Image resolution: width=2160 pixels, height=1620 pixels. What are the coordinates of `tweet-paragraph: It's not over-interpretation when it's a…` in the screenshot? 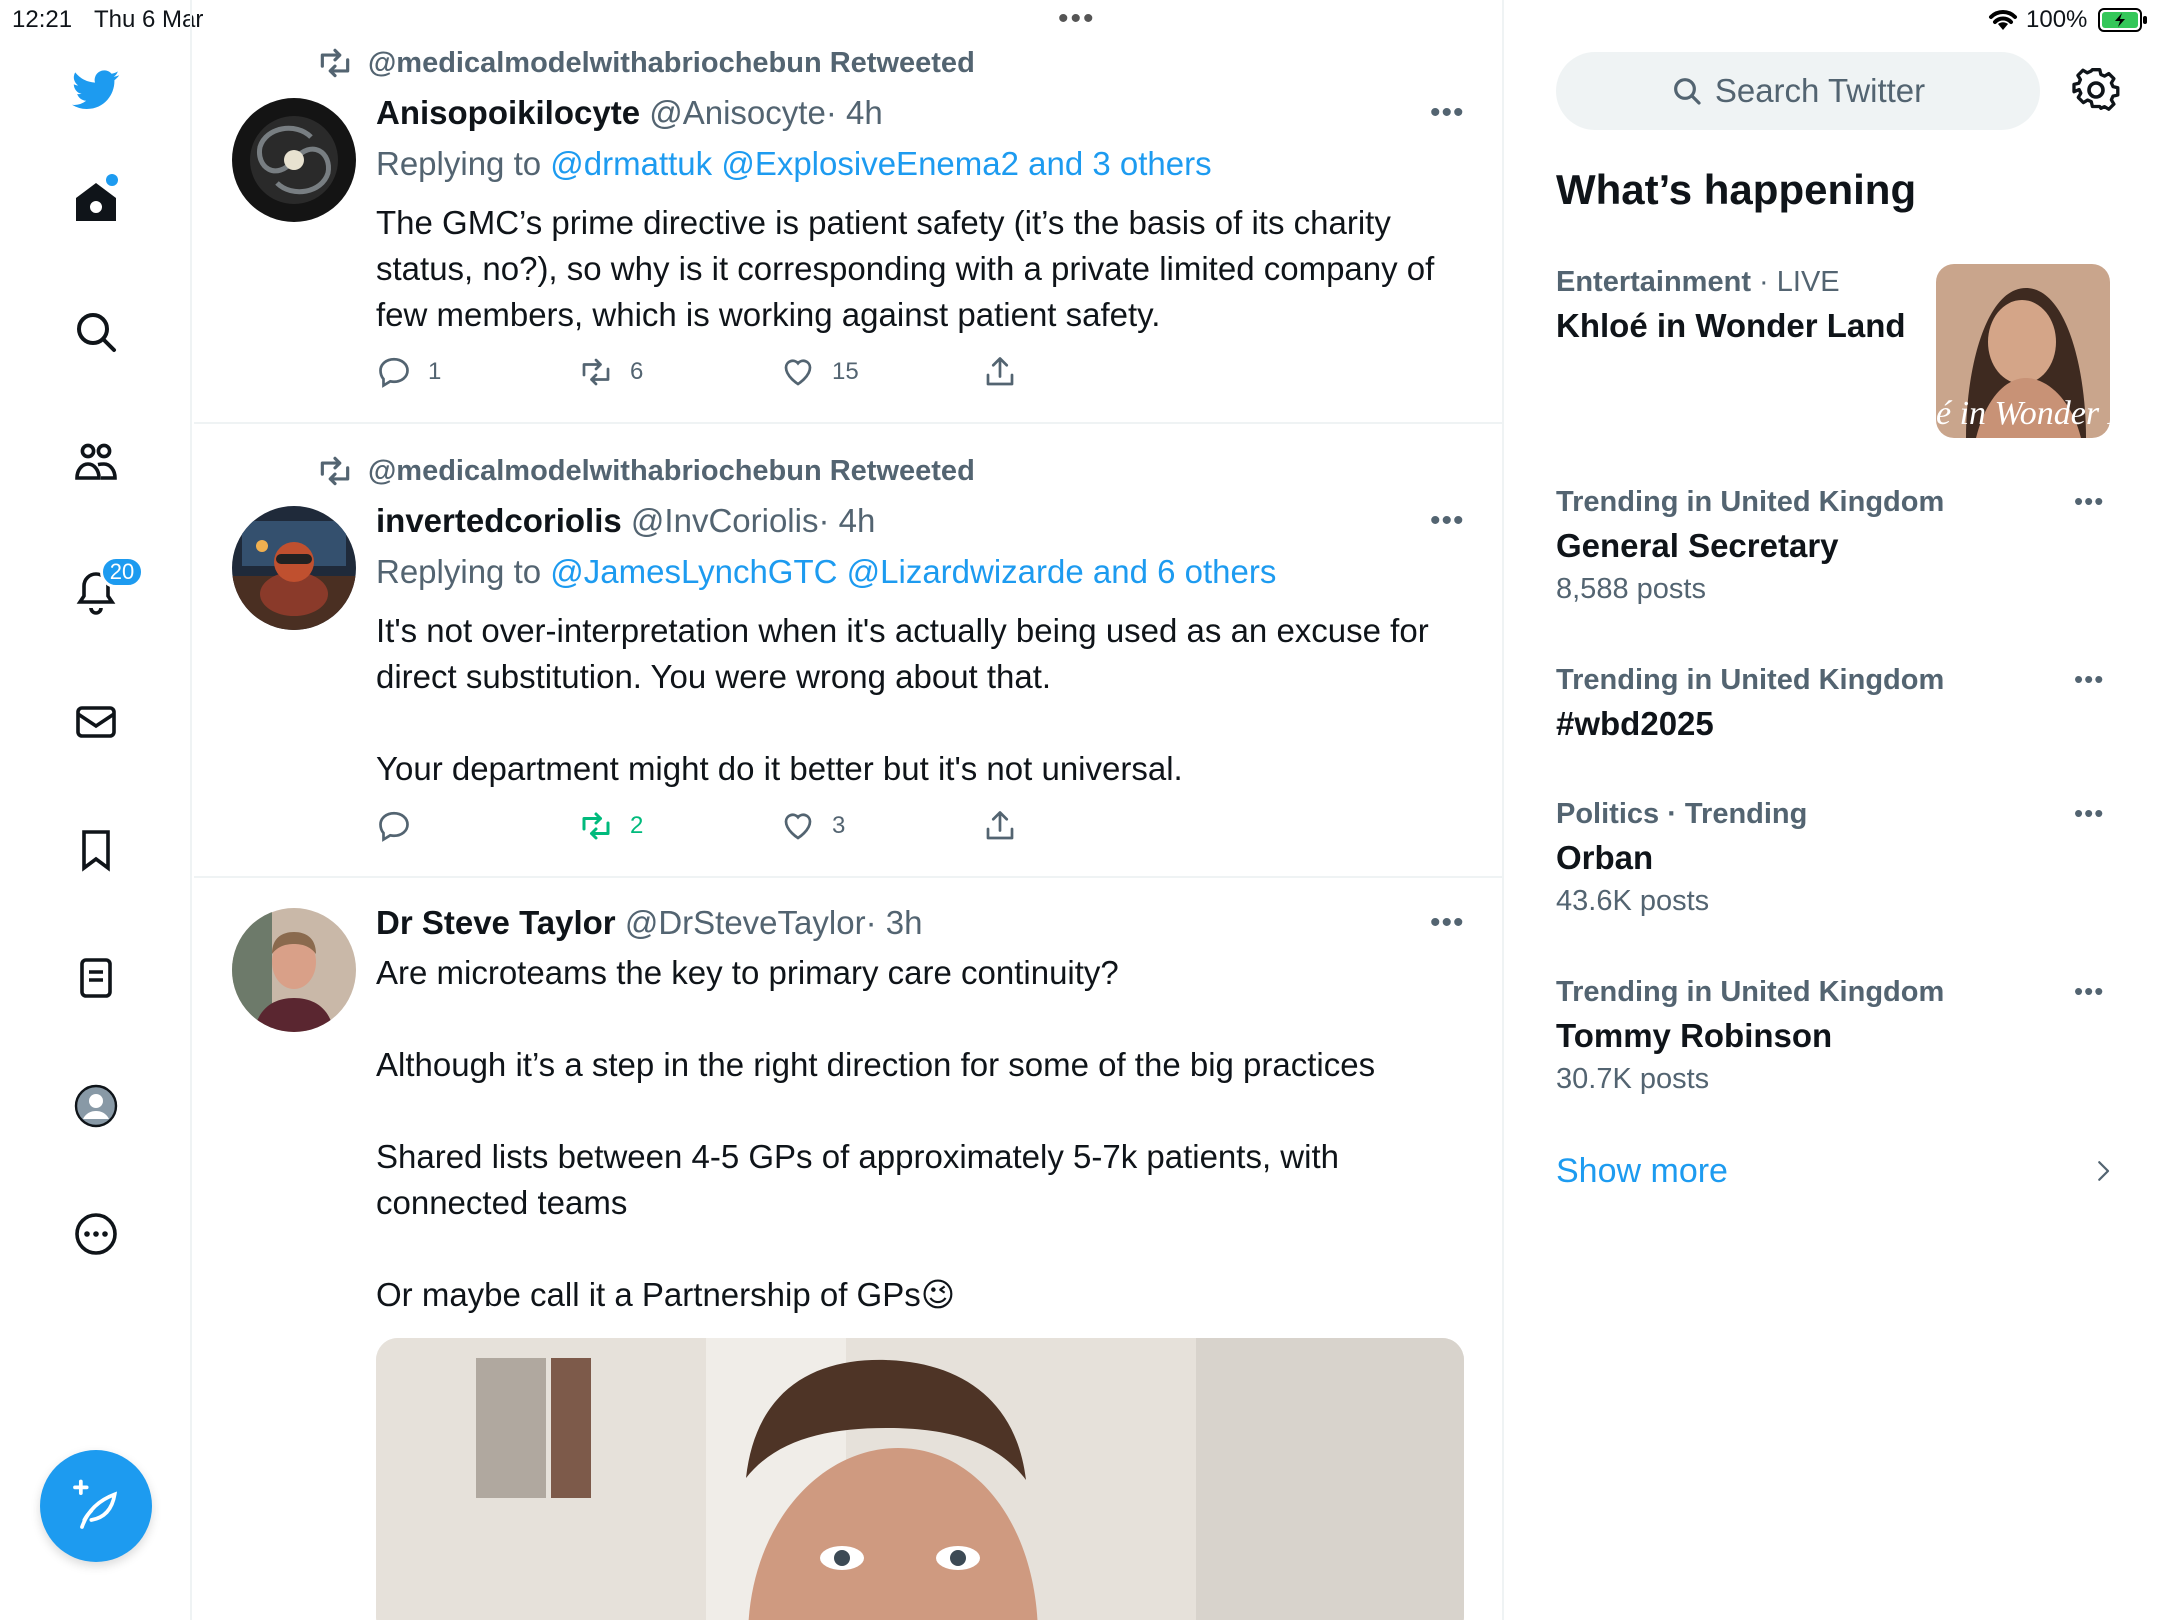 It's located at (902, 653).